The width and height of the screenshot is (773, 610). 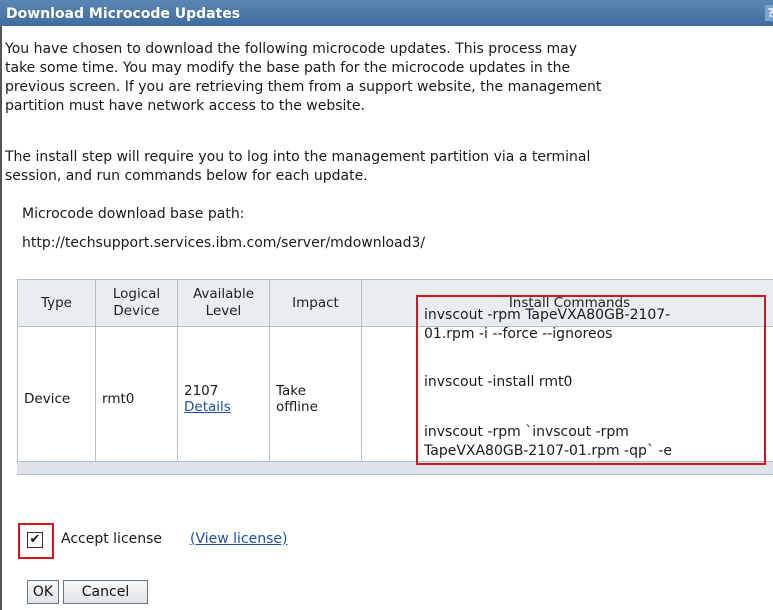 I want to click on cell-level-value: 2107, so click(x=201, y=391).